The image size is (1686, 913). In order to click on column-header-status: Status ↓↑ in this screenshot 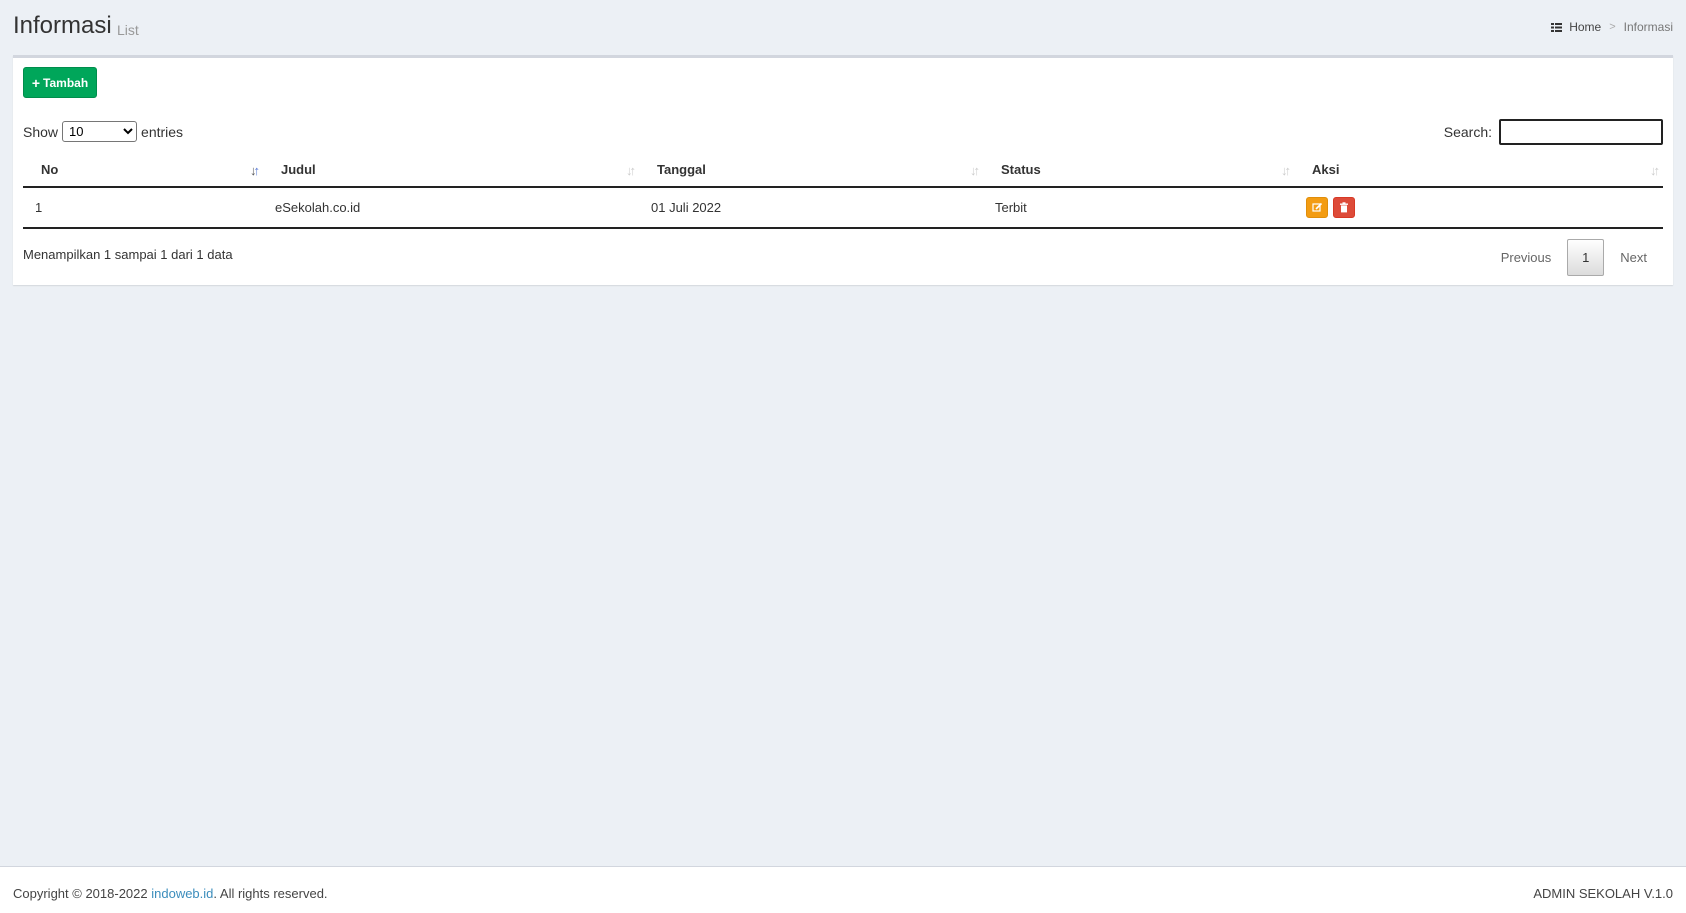, I will do `click(1138, 170)`.